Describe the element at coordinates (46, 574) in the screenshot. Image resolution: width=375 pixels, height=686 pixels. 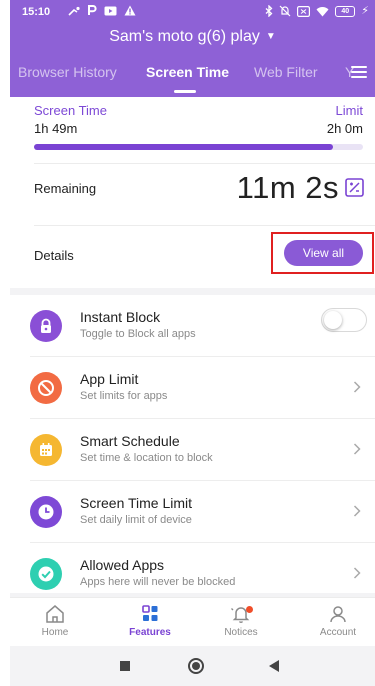
I see `check-icon` at that location.